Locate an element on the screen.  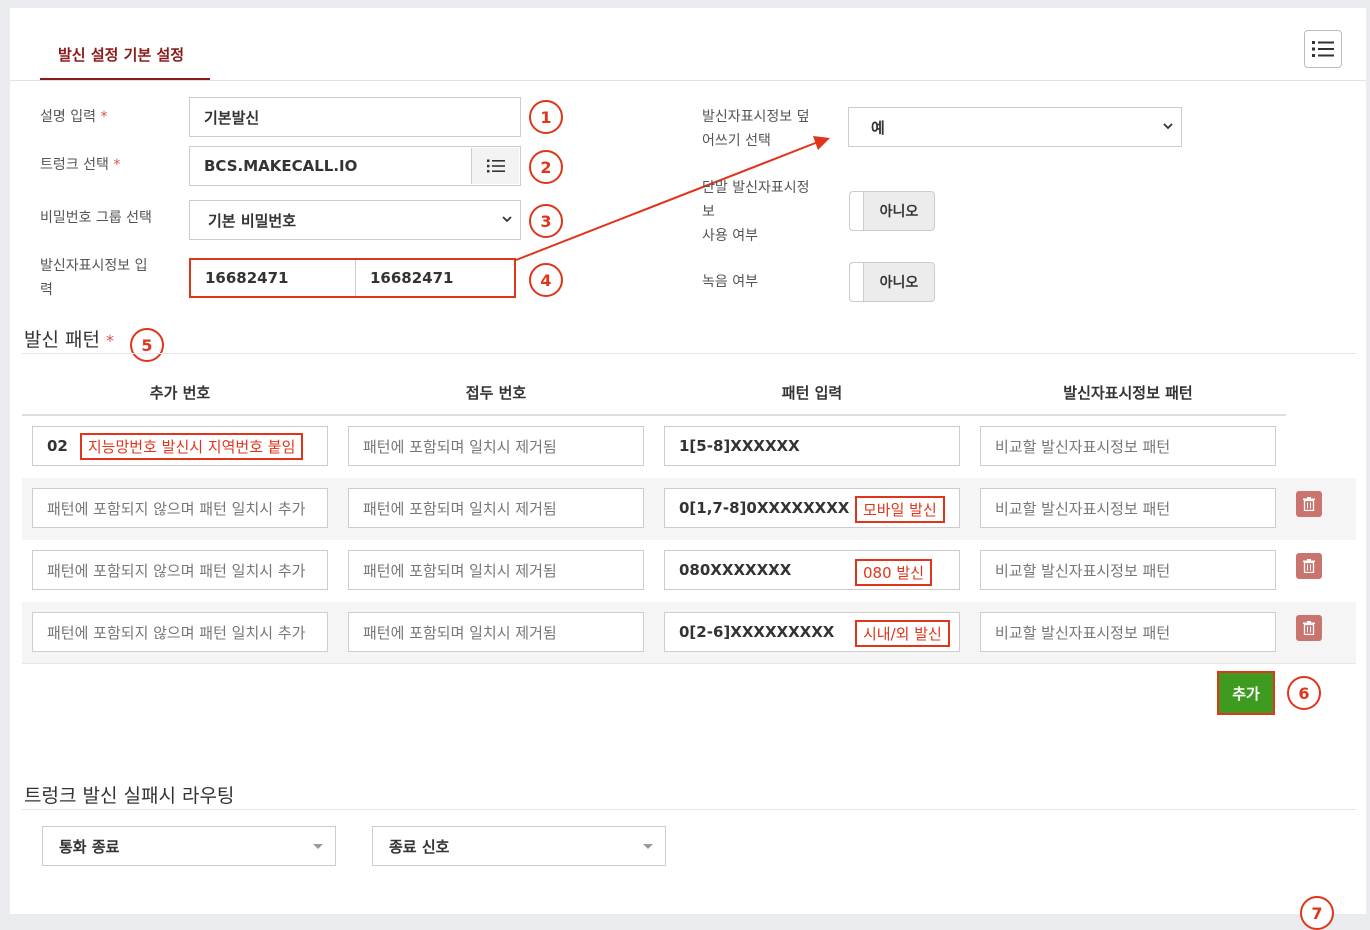
header-caller-id-pattern: 발신자표시정보 패턴 is located at coordinates (1128, 393).